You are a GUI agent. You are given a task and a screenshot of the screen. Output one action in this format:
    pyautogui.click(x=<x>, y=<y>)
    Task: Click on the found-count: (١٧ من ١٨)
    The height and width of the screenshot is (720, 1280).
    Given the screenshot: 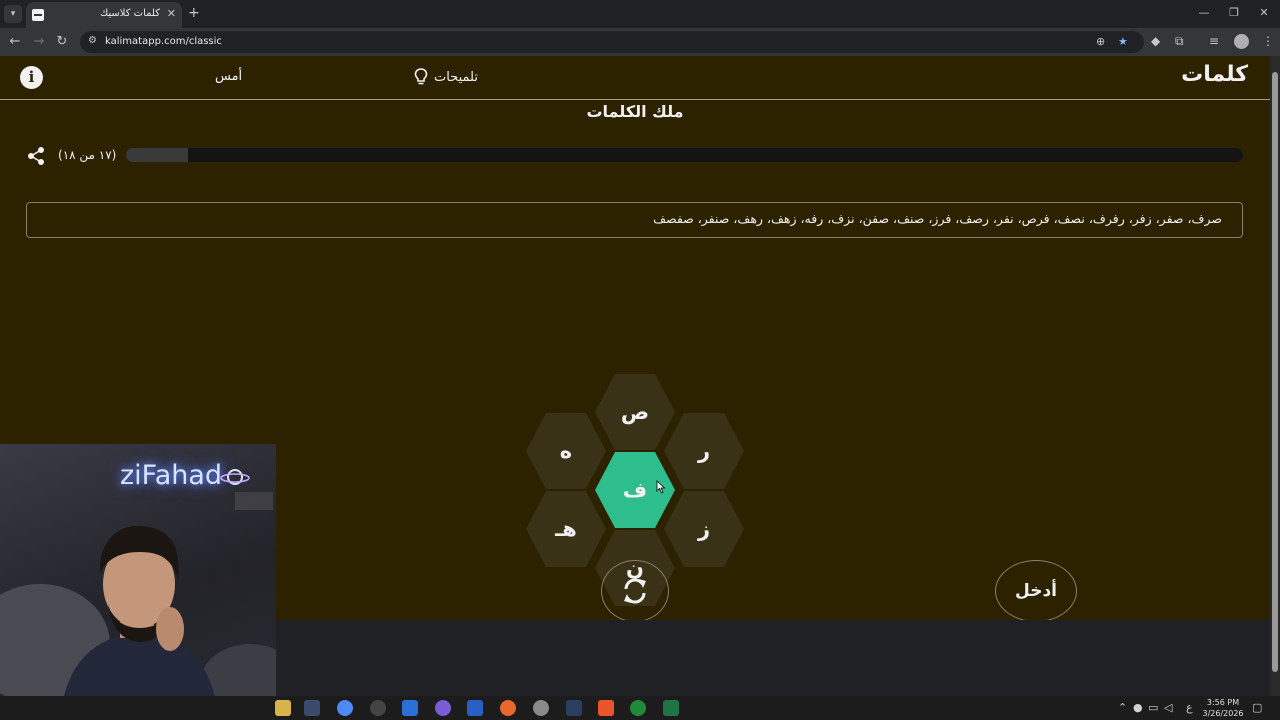 What is the action you would take?
    pyautogui.click(x=87, y=155)
    